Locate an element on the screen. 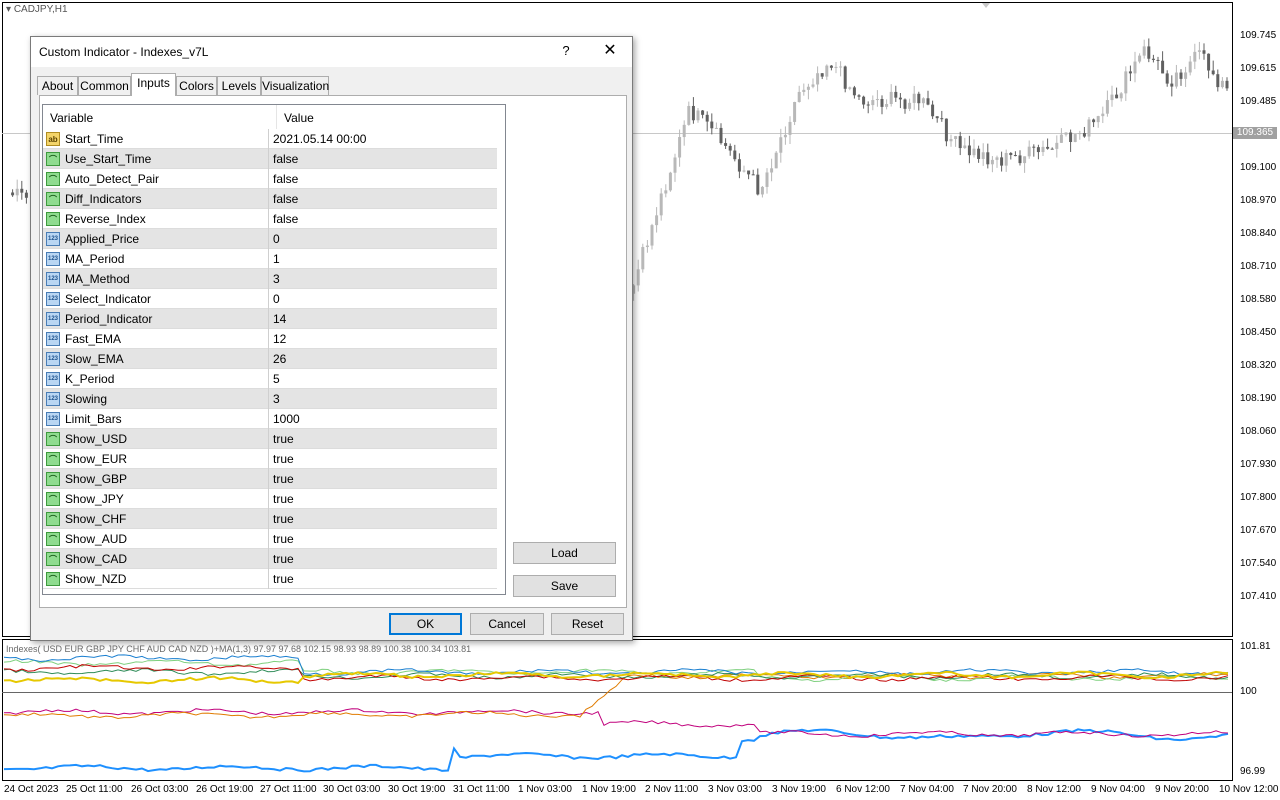  header-divider is located at coordinates (276, 117).